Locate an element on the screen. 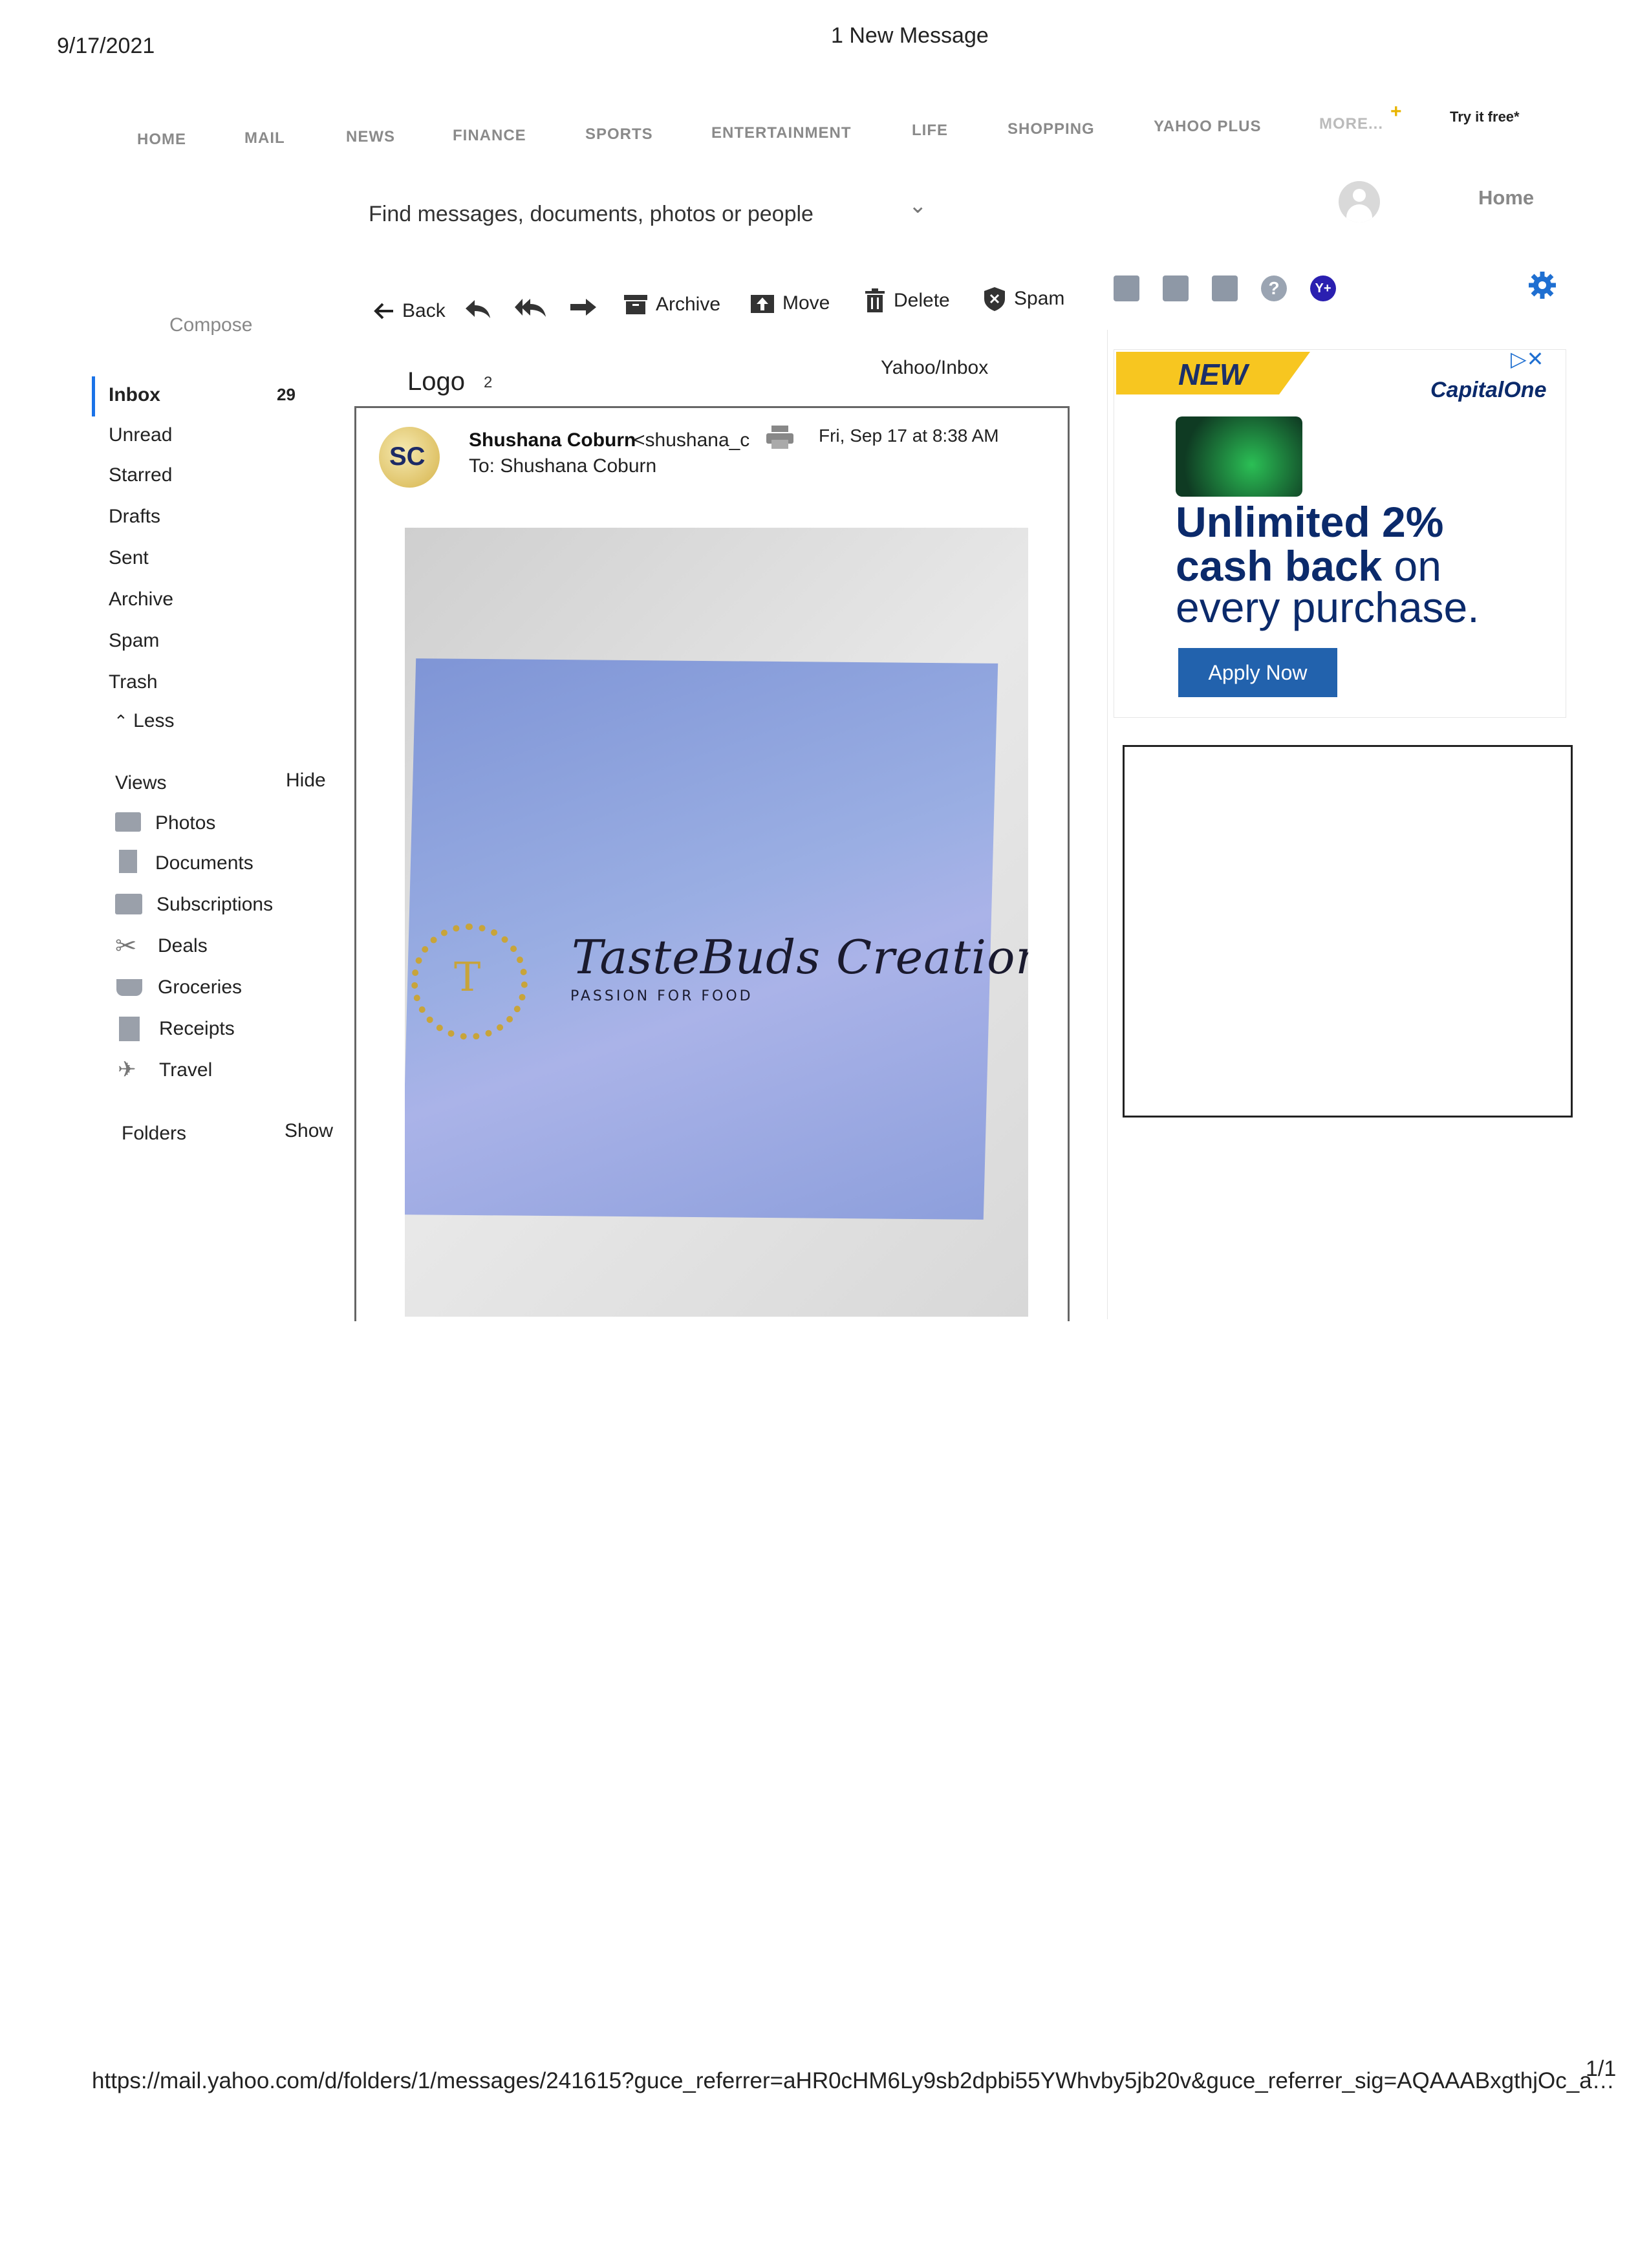  sender-email: <shushana_c is located at coordinates (691, 440).